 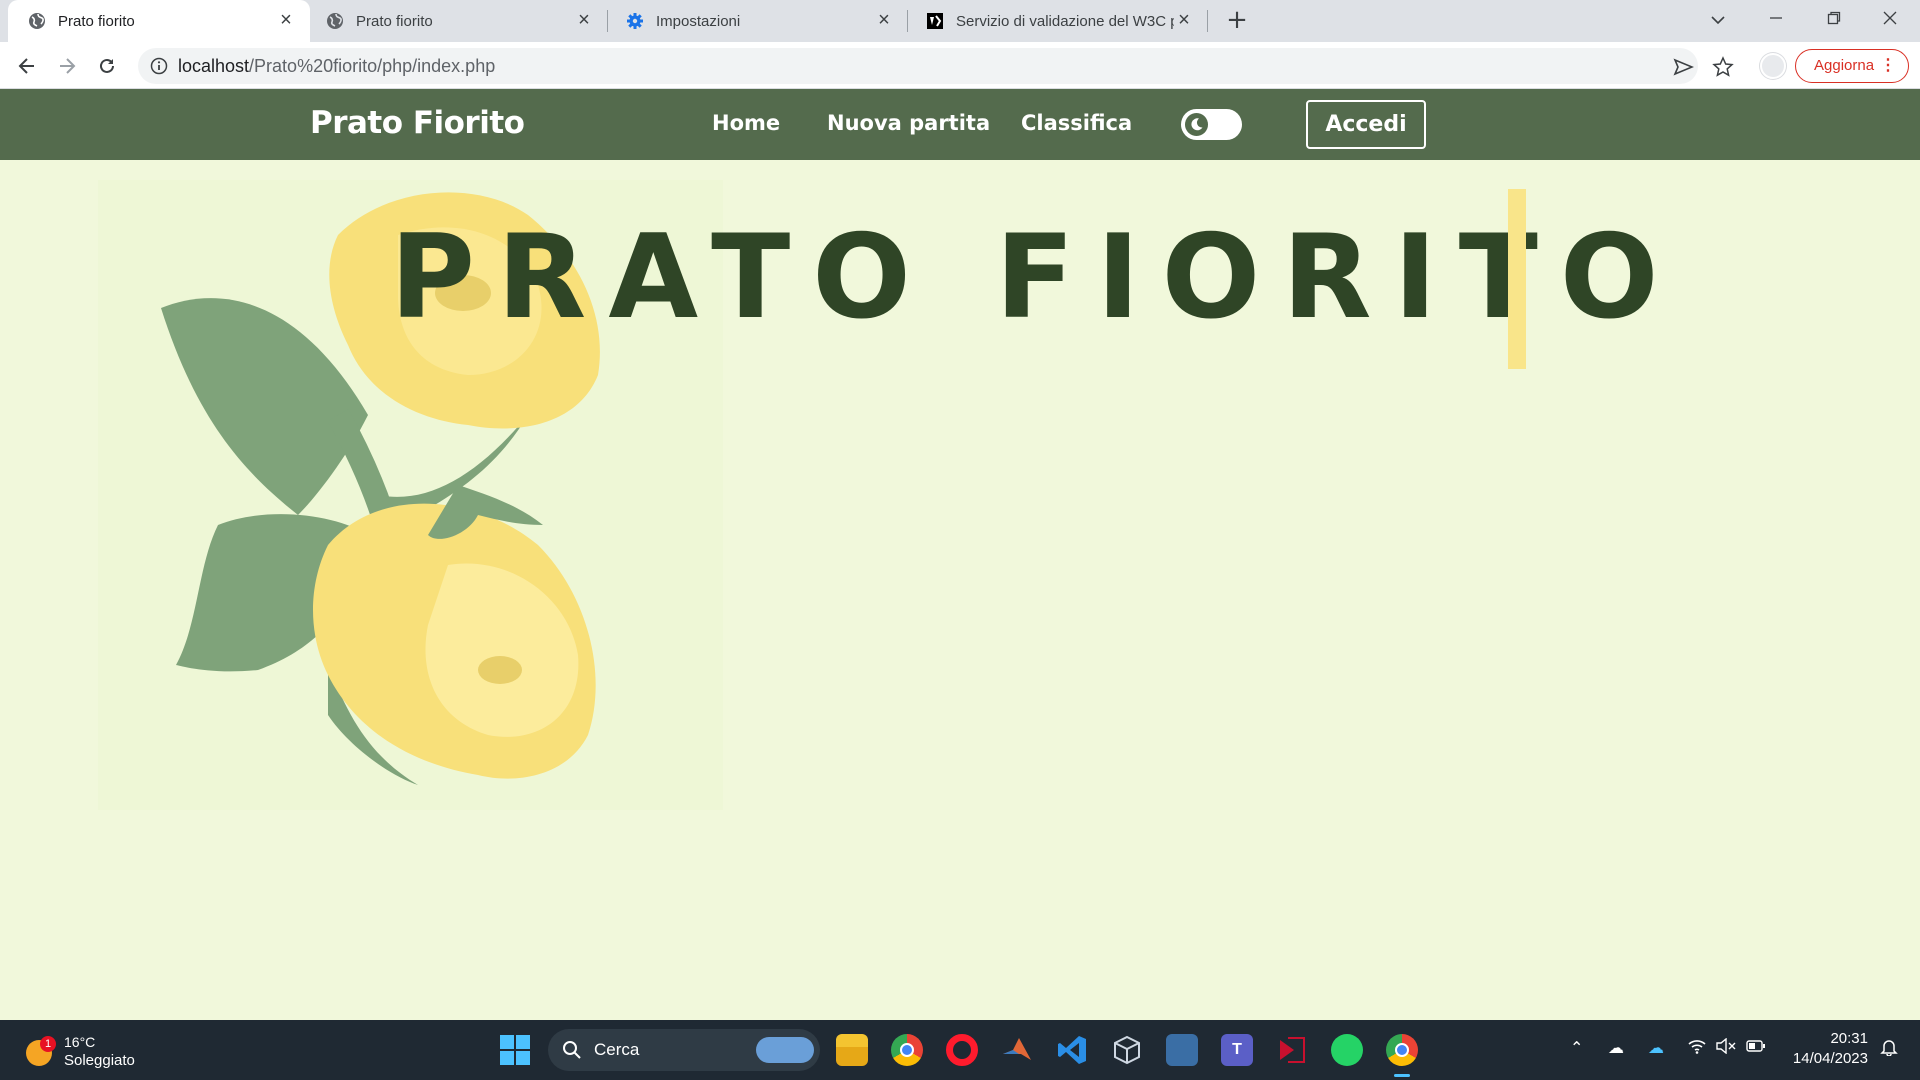 I want to click on url-text: localhost/Prato%20fiorito/php/index.php, so click(x=336, y=66).